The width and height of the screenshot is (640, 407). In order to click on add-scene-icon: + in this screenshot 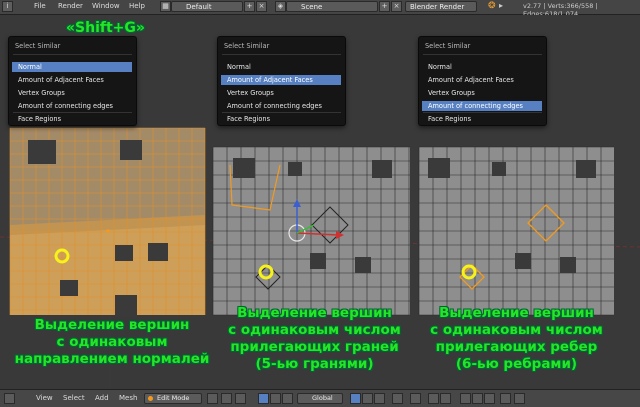, I will do `click(384, 6)`.